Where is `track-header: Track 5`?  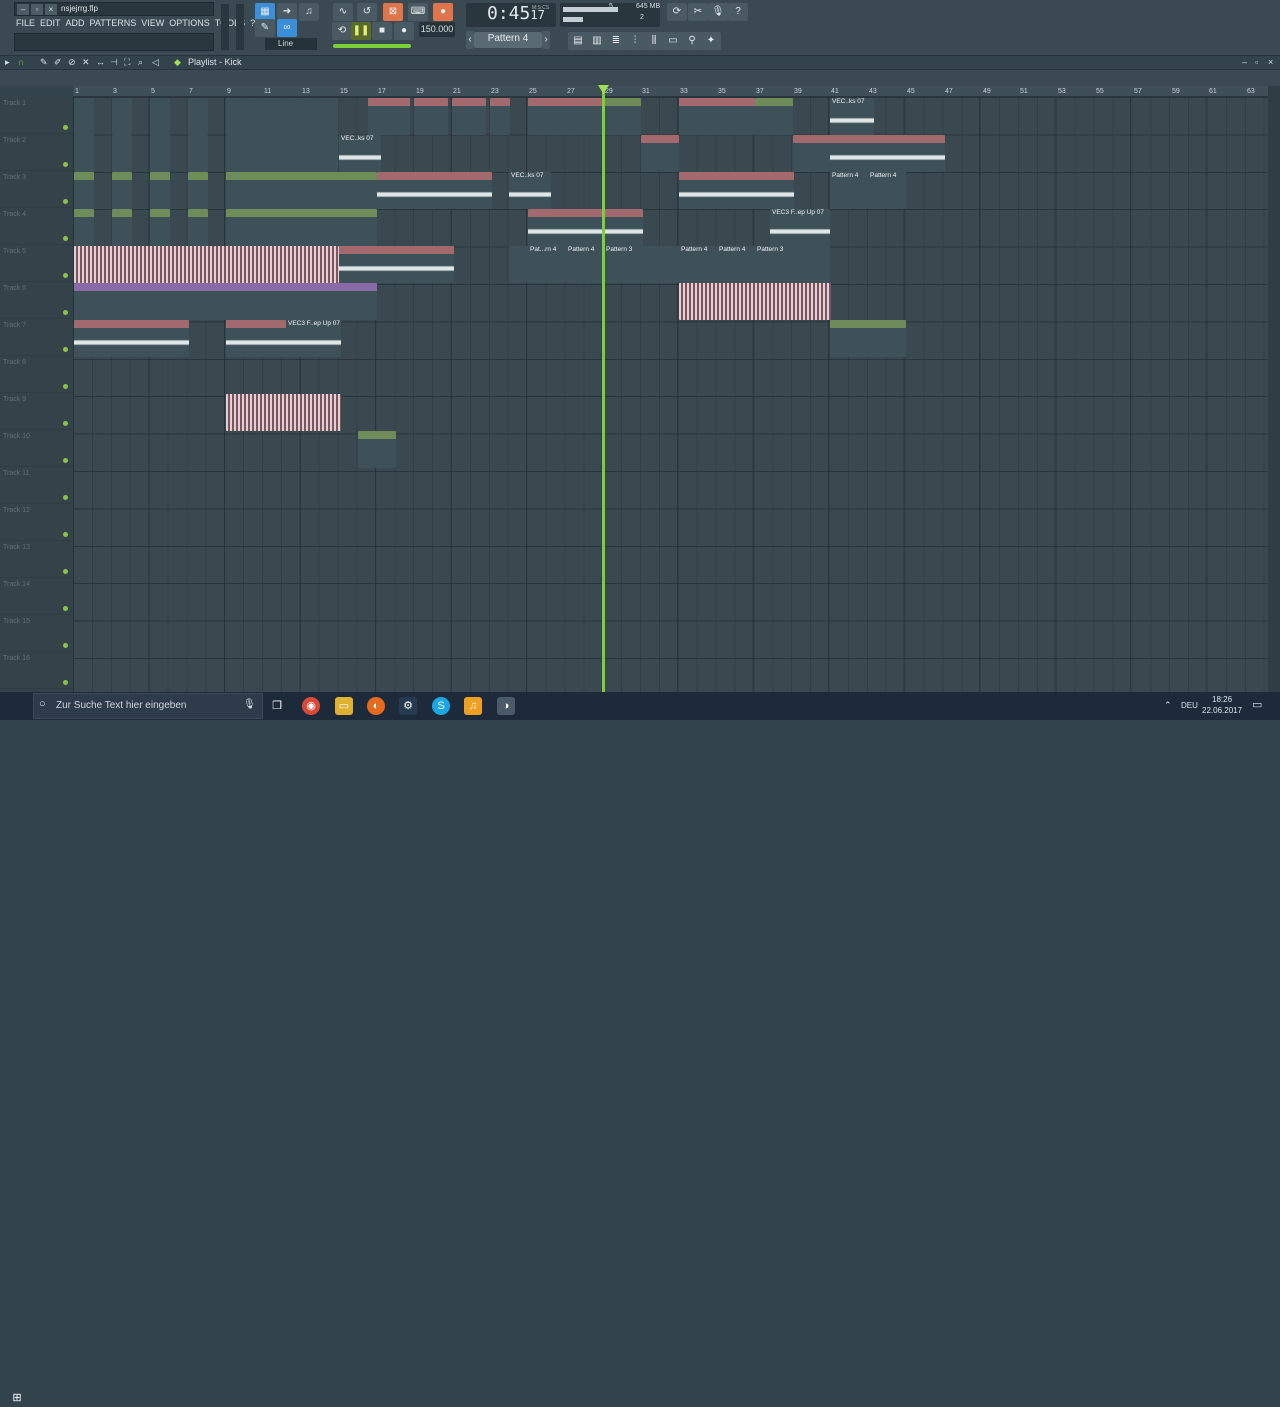
track-header: Track 5 is located at coordinates (36, 263).